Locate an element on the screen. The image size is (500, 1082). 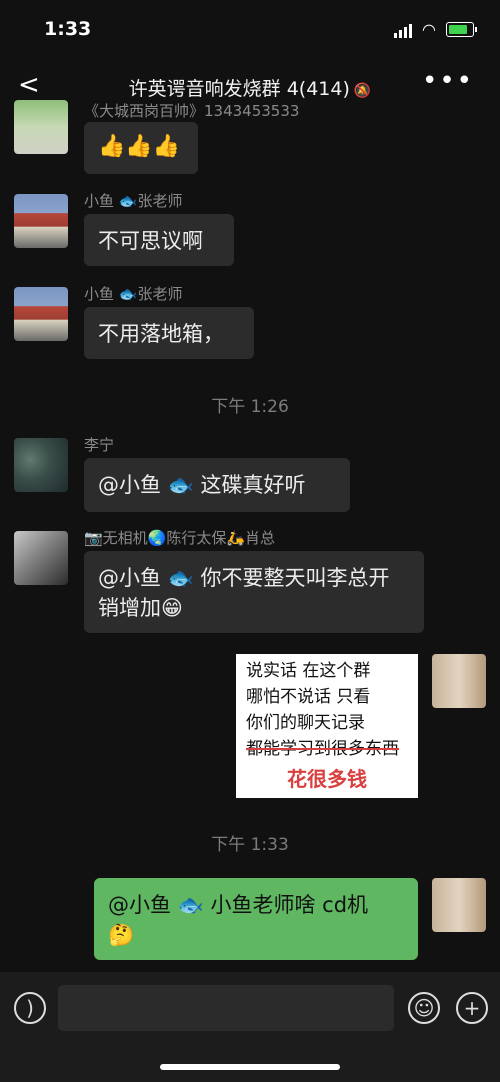
status-time: 1:33 is located at coordinates (68, 29).